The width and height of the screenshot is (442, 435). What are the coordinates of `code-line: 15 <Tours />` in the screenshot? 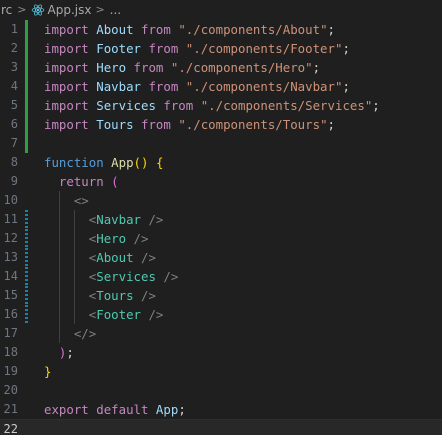 It's located at (221, 295).